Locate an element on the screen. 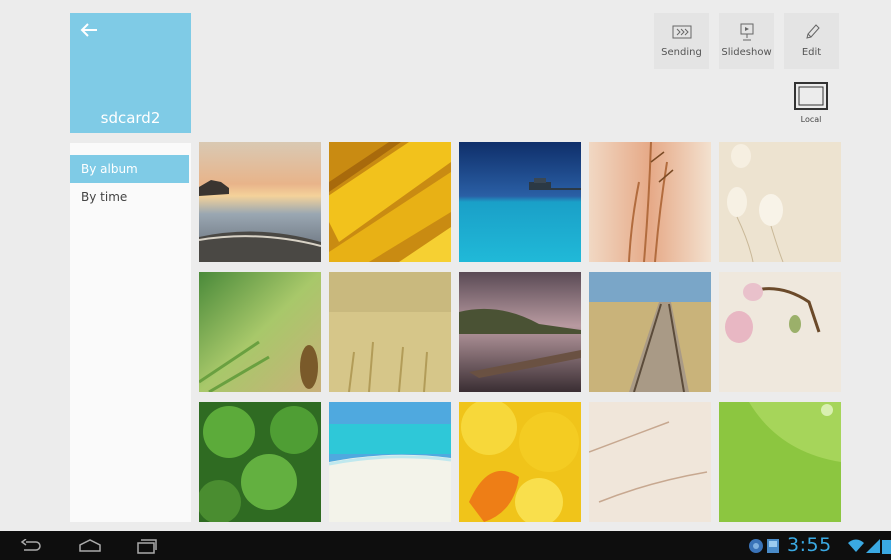  album-header-tile: sdcard2 is located at coordinates (130, 73).